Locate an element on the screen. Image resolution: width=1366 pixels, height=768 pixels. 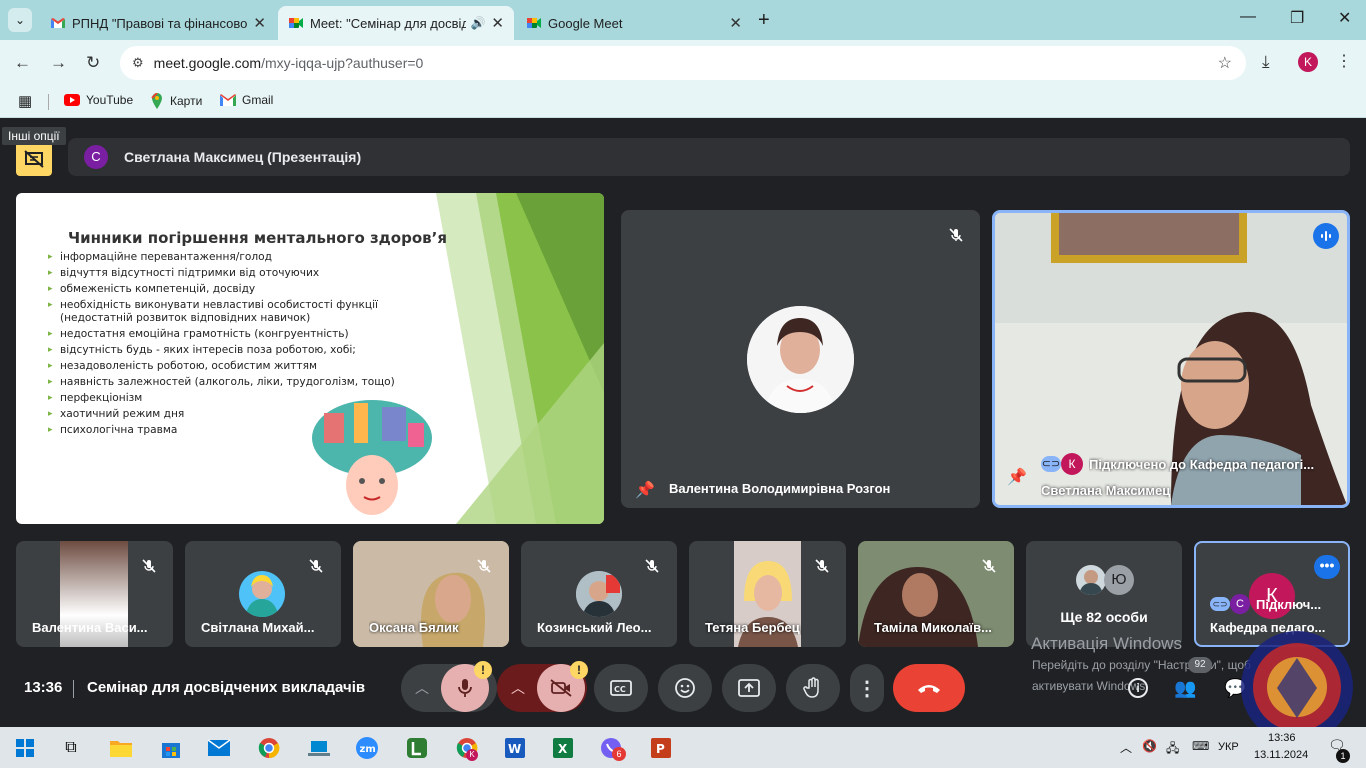
more-participants-label: Ще 82 особи is located at coordinates (1104, 617).